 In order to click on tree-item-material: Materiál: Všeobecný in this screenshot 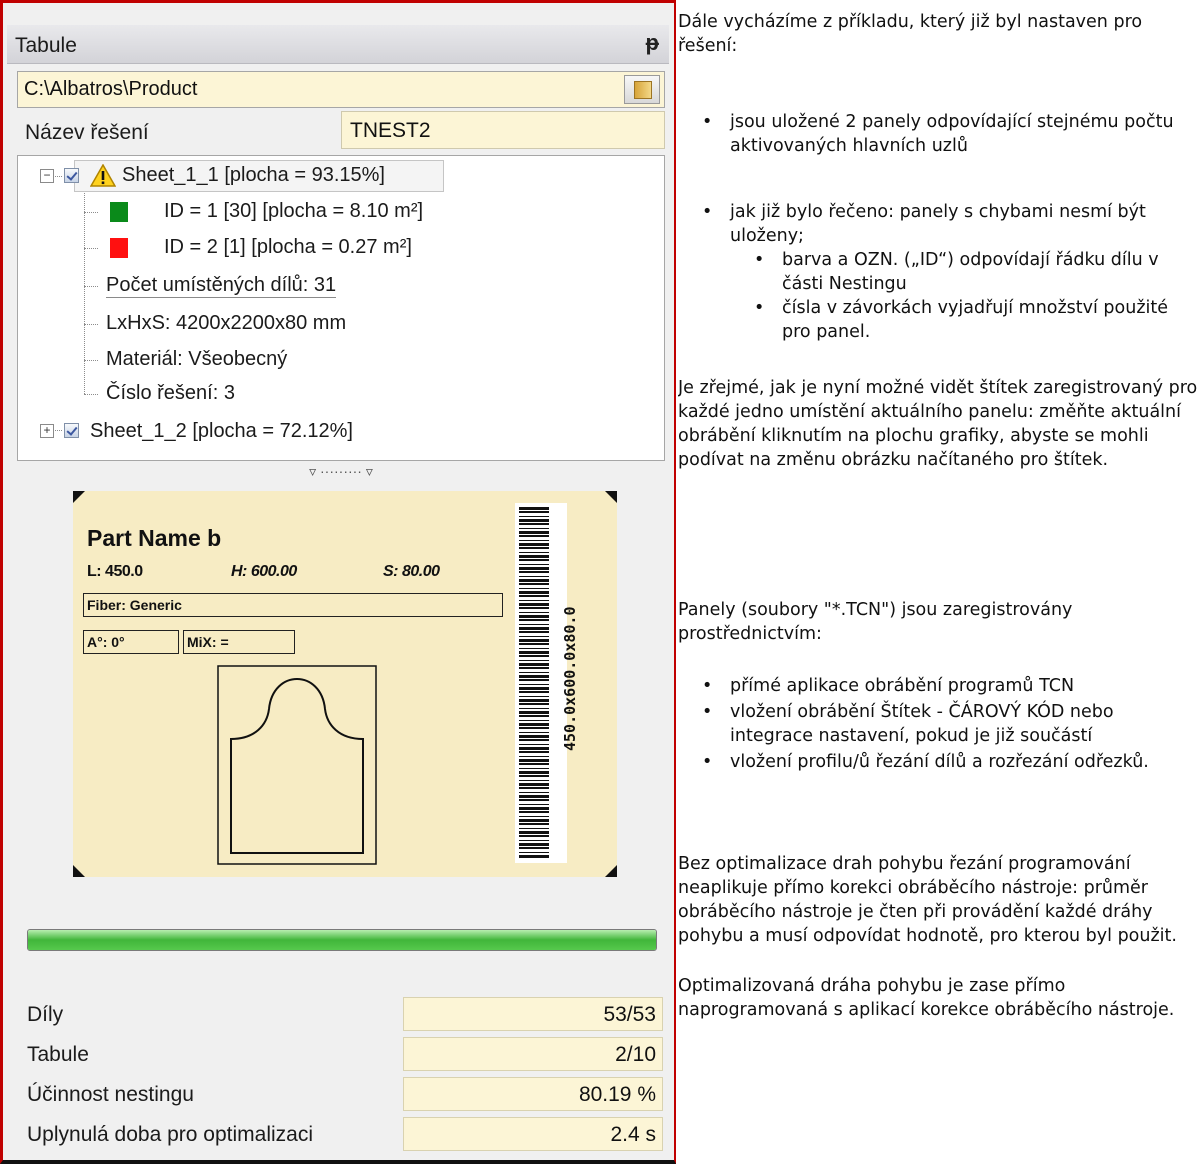, I will do `click(196, 359)`.